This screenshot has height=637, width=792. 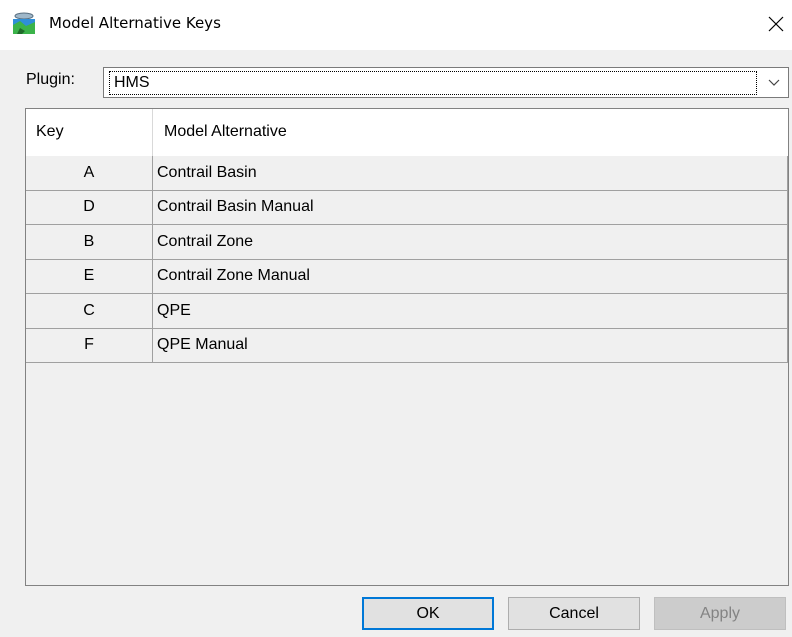 I want to click on key-cell: D, so click(x=89, y=208).